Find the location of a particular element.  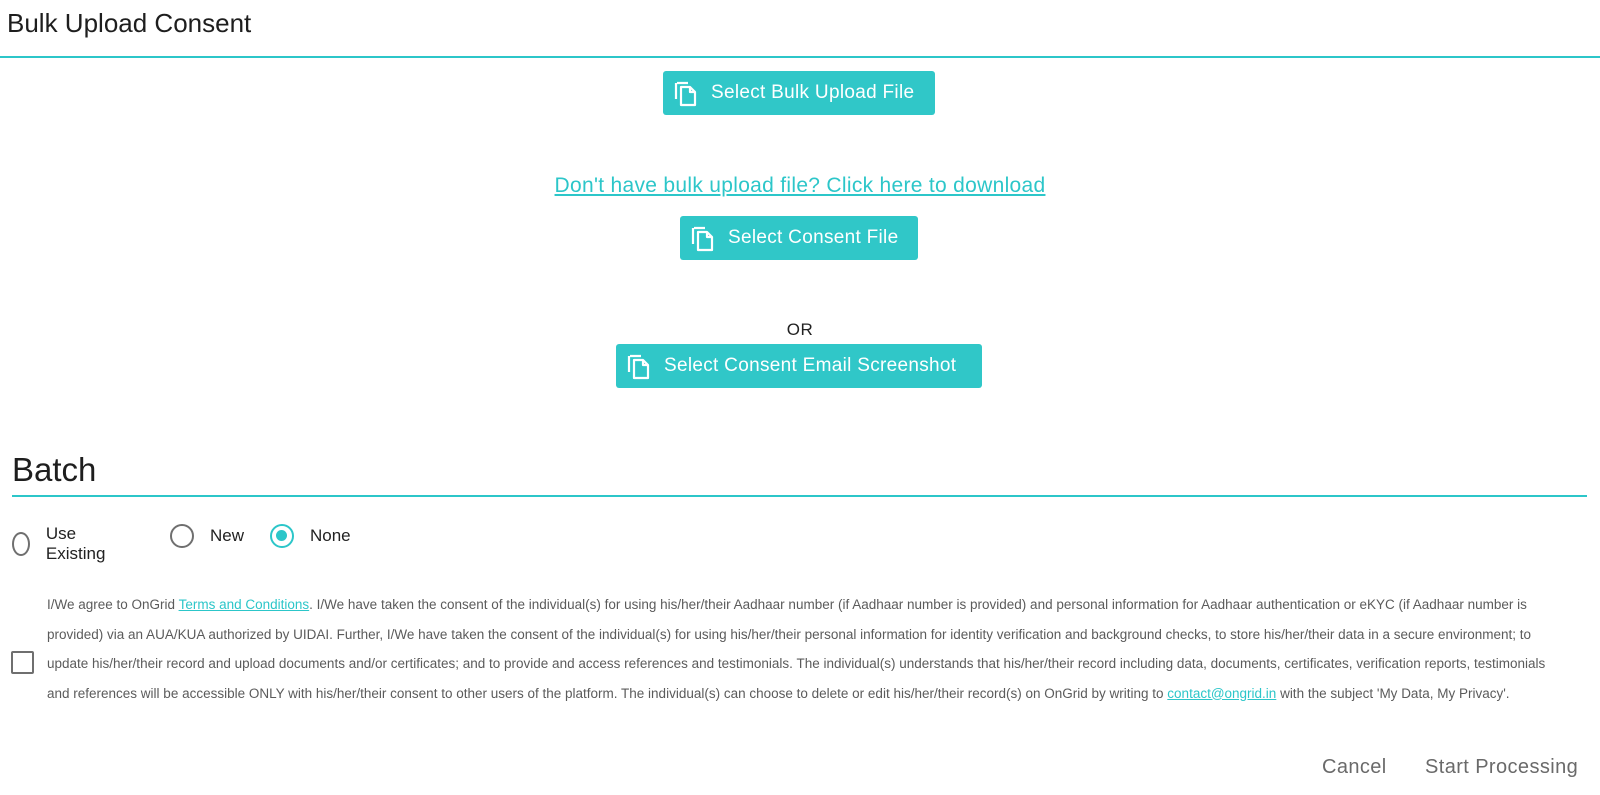

radio-label-new: New is located at coordinates (227, 535).